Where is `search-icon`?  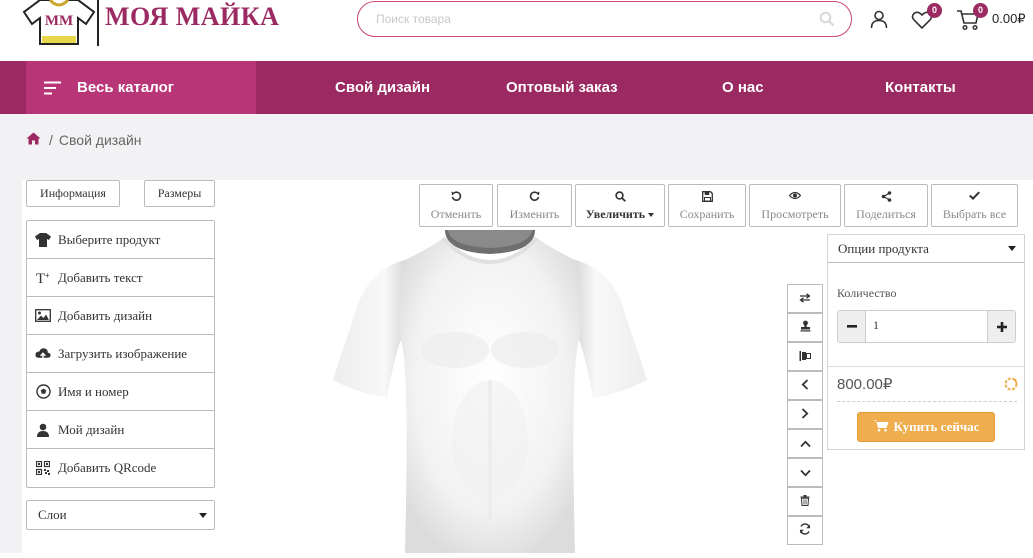 search-icon is located at coordinates (827, 21).